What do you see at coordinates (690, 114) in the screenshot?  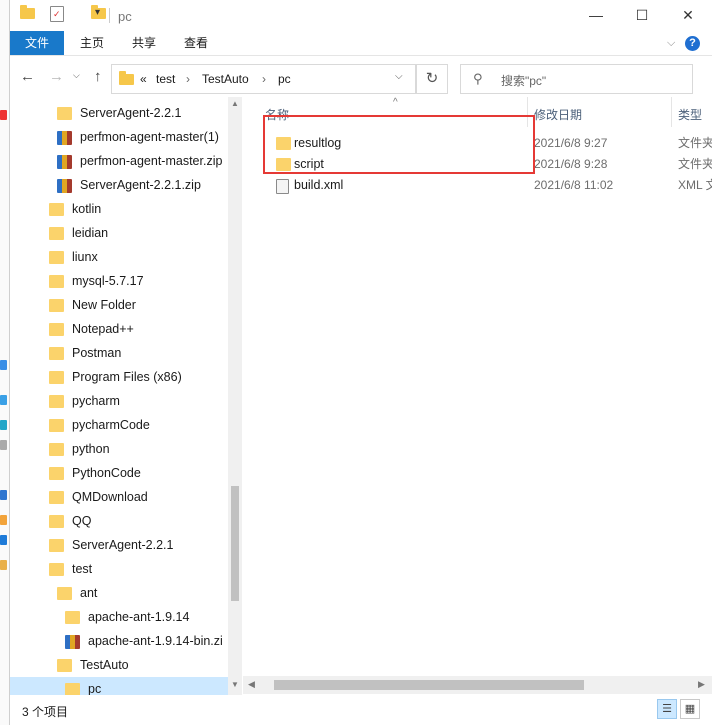 I see `column-header-type: 类型` at bounding box center [690, 114].